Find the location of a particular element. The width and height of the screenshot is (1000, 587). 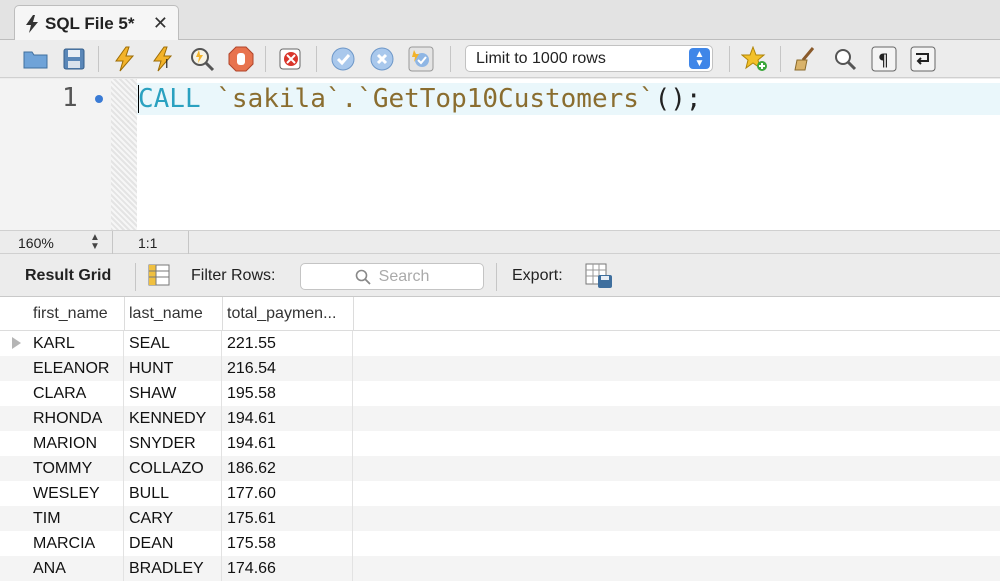

tab-sql-file: SQL File 5* ✕ is located at coordinates (96, 23).